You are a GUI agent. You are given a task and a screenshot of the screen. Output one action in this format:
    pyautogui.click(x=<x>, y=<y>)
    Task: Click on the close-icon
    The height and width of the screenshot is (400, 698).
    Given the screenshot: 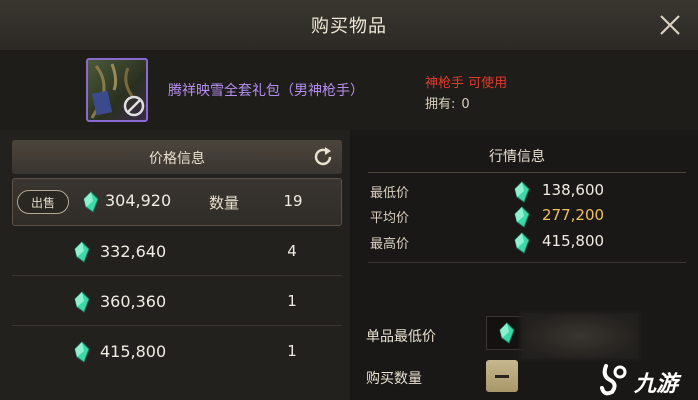 What is the action you would take?
    pyautogui.click(x=670, y=25)
    